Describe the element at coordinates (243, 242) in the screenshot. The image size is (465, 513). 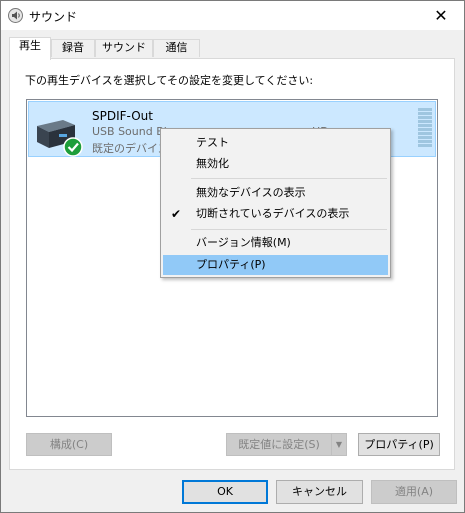
I see `menu-item-label: バージョン情報(M)` at that location.